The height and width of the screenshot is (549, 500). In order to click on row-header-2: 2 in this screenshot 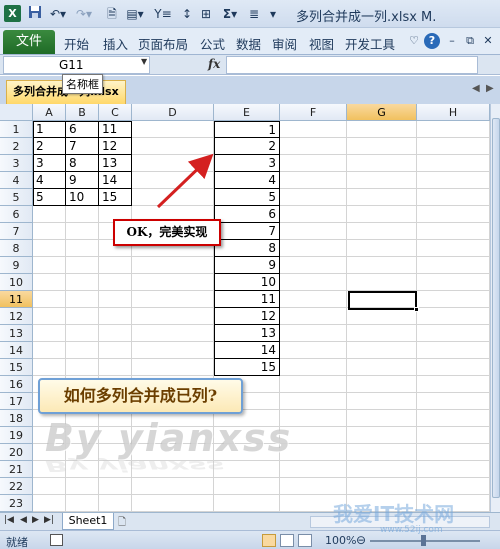, I will do `click(16, 146)`.